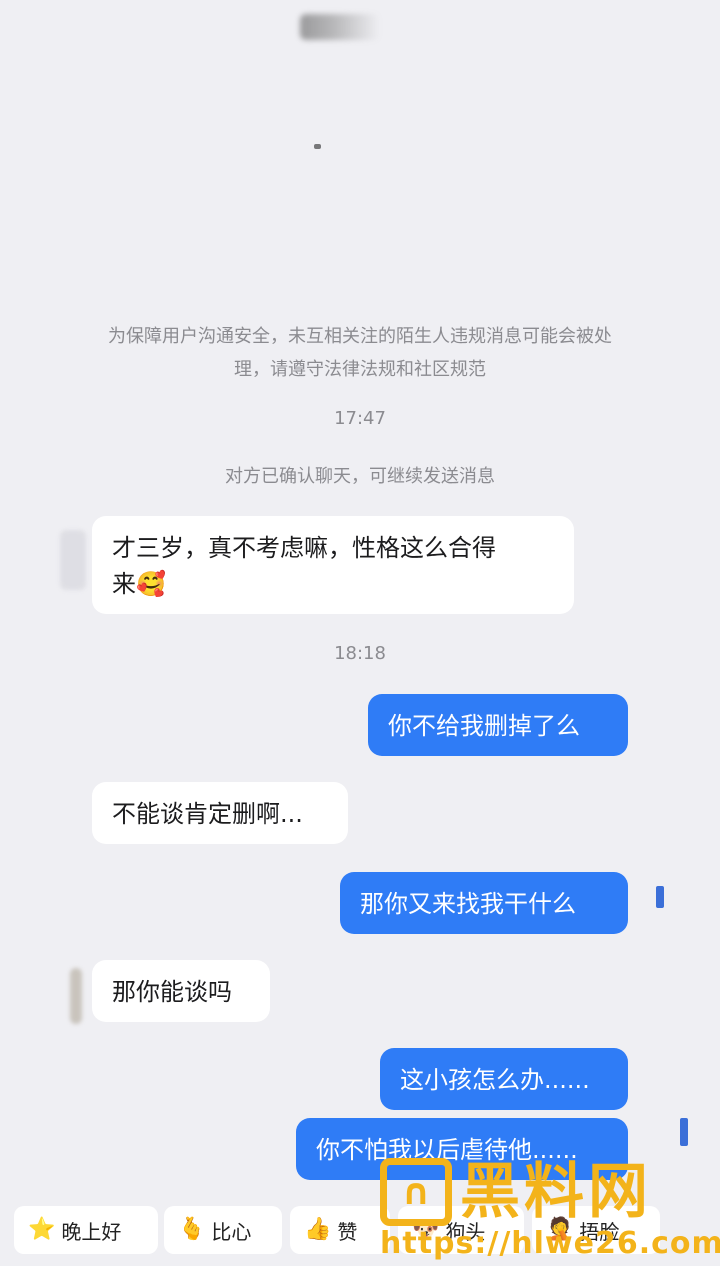  What do you see at coordinates (468, 904) in the screenshot?
I see `message-text: 那你又来找我干什么` at bounding box center [468, 904].